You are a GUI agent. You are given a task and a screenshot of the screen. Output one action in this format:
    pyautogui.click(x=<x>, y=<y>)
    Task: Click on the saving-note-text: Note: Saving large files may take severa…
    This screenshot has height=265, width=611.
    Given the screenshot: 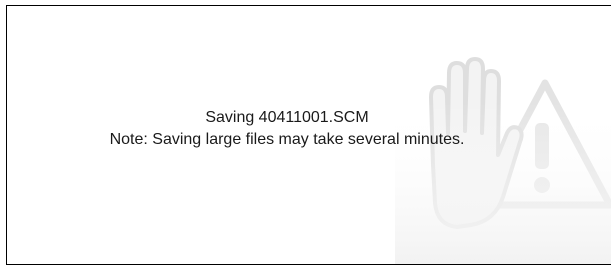 What is the action you would take?
    pyautogui.click(x=287, y=139)
    